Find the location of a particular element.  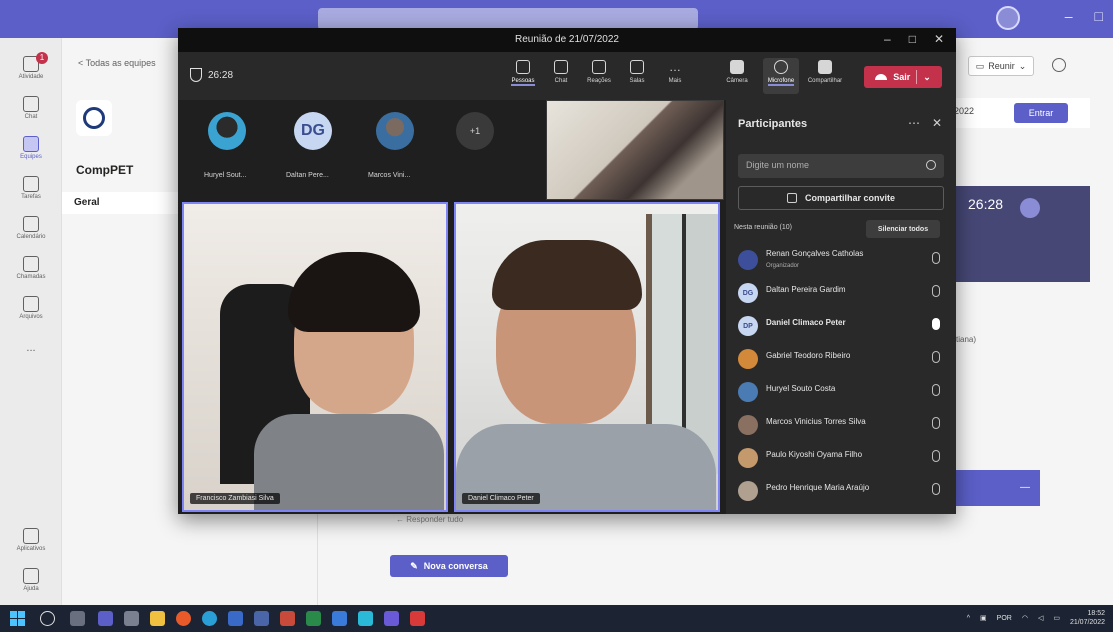

all-teams-link: < Todas as equipes is located at coordinates (117, 63).